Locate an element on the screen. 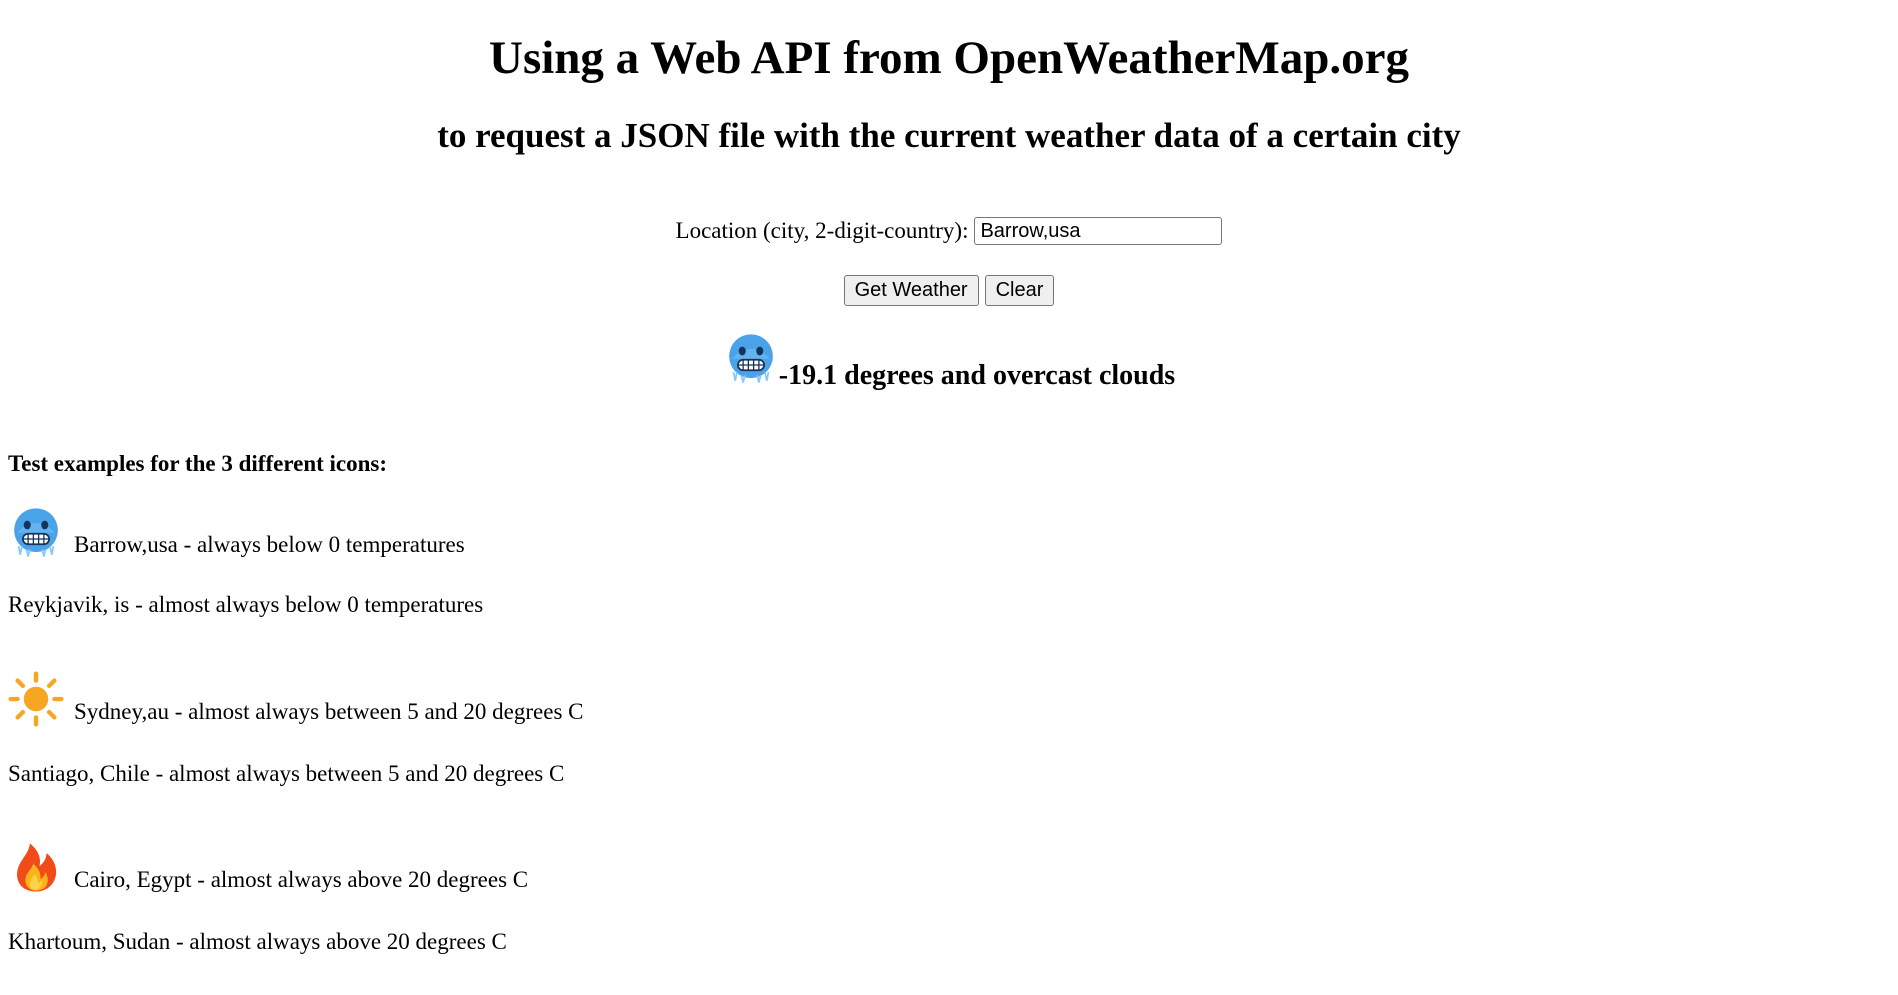 This screenshot has height=995, width=1898. example-cold-first: Barrow,usa - always below 0 temperatures is located at coordinates (236, 532).